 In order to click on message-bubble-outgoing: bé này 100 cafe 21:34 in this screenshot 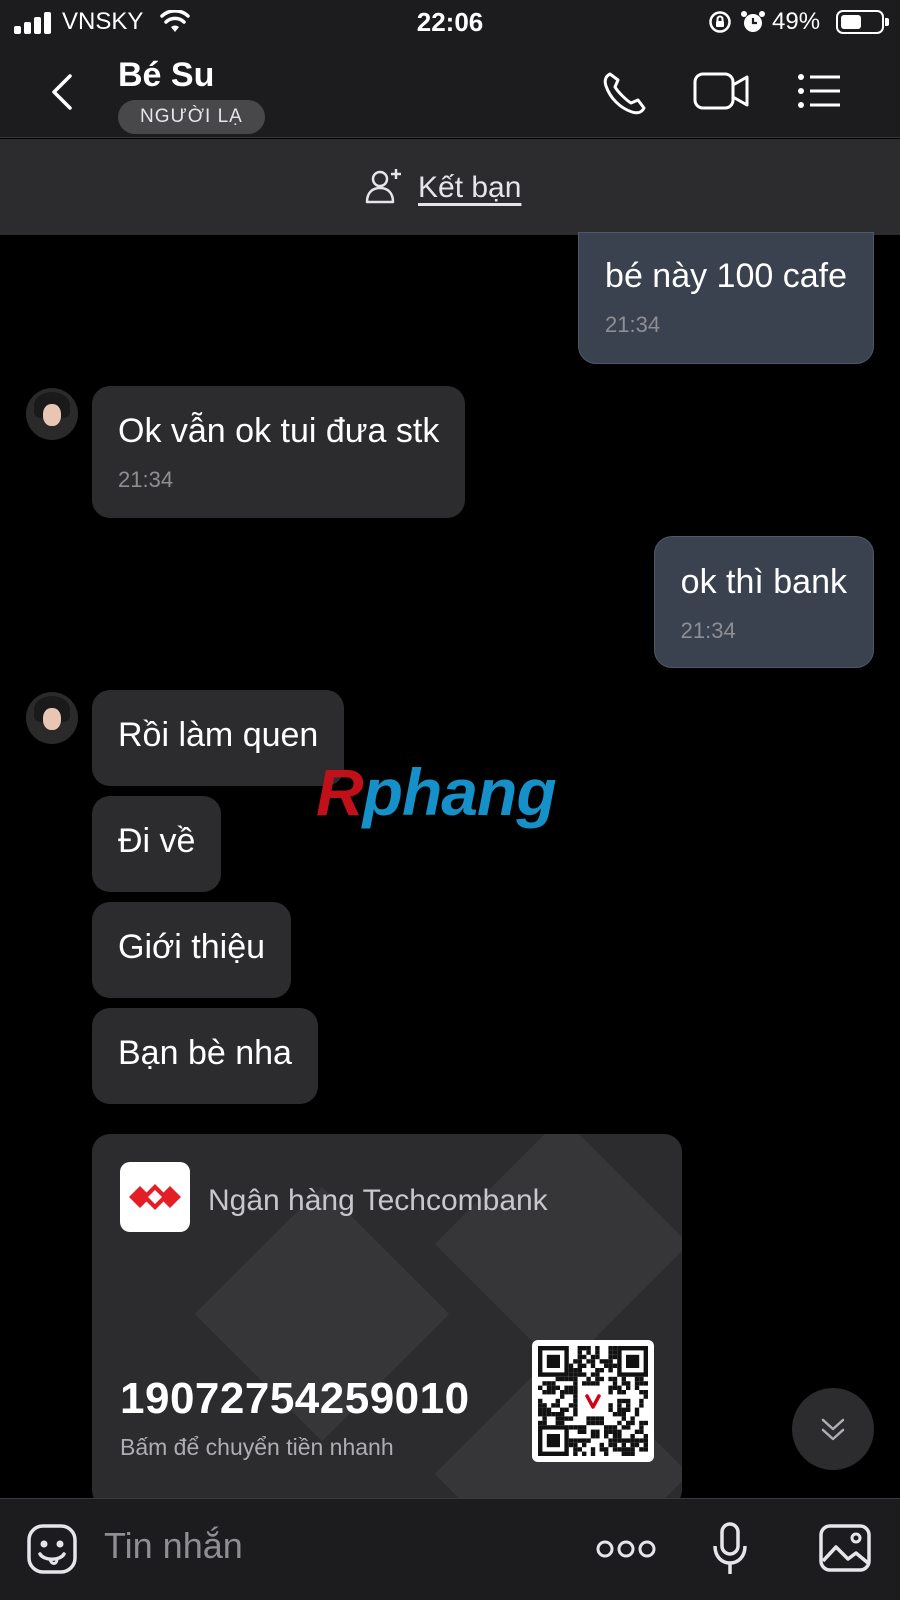, I will do `click(726, 298)`.